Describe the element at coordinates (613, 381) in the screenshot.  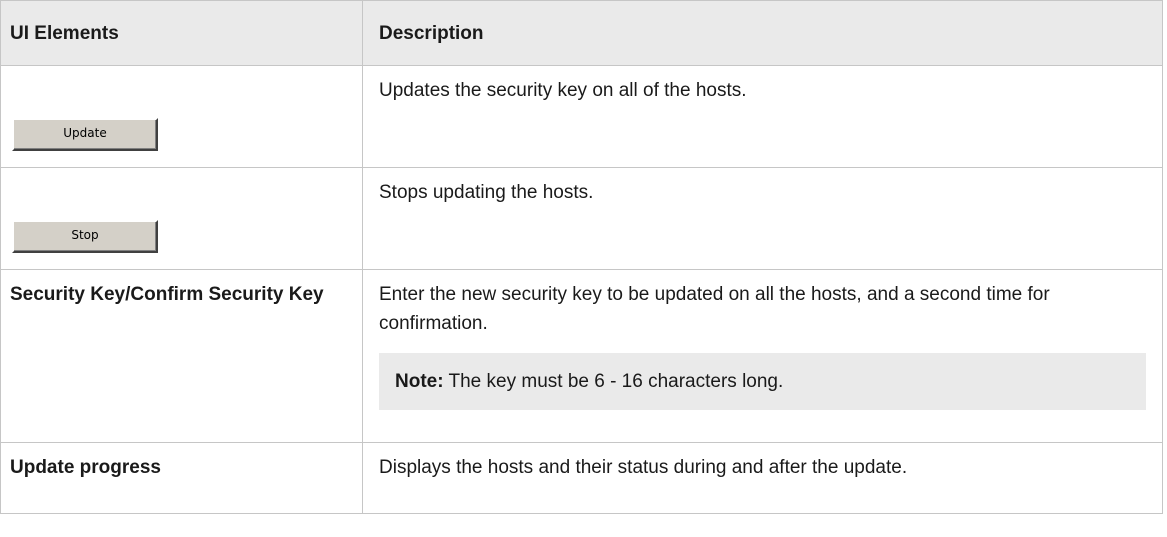
I see `note-text: The key must be 6 - 16 characters long.` at that location.